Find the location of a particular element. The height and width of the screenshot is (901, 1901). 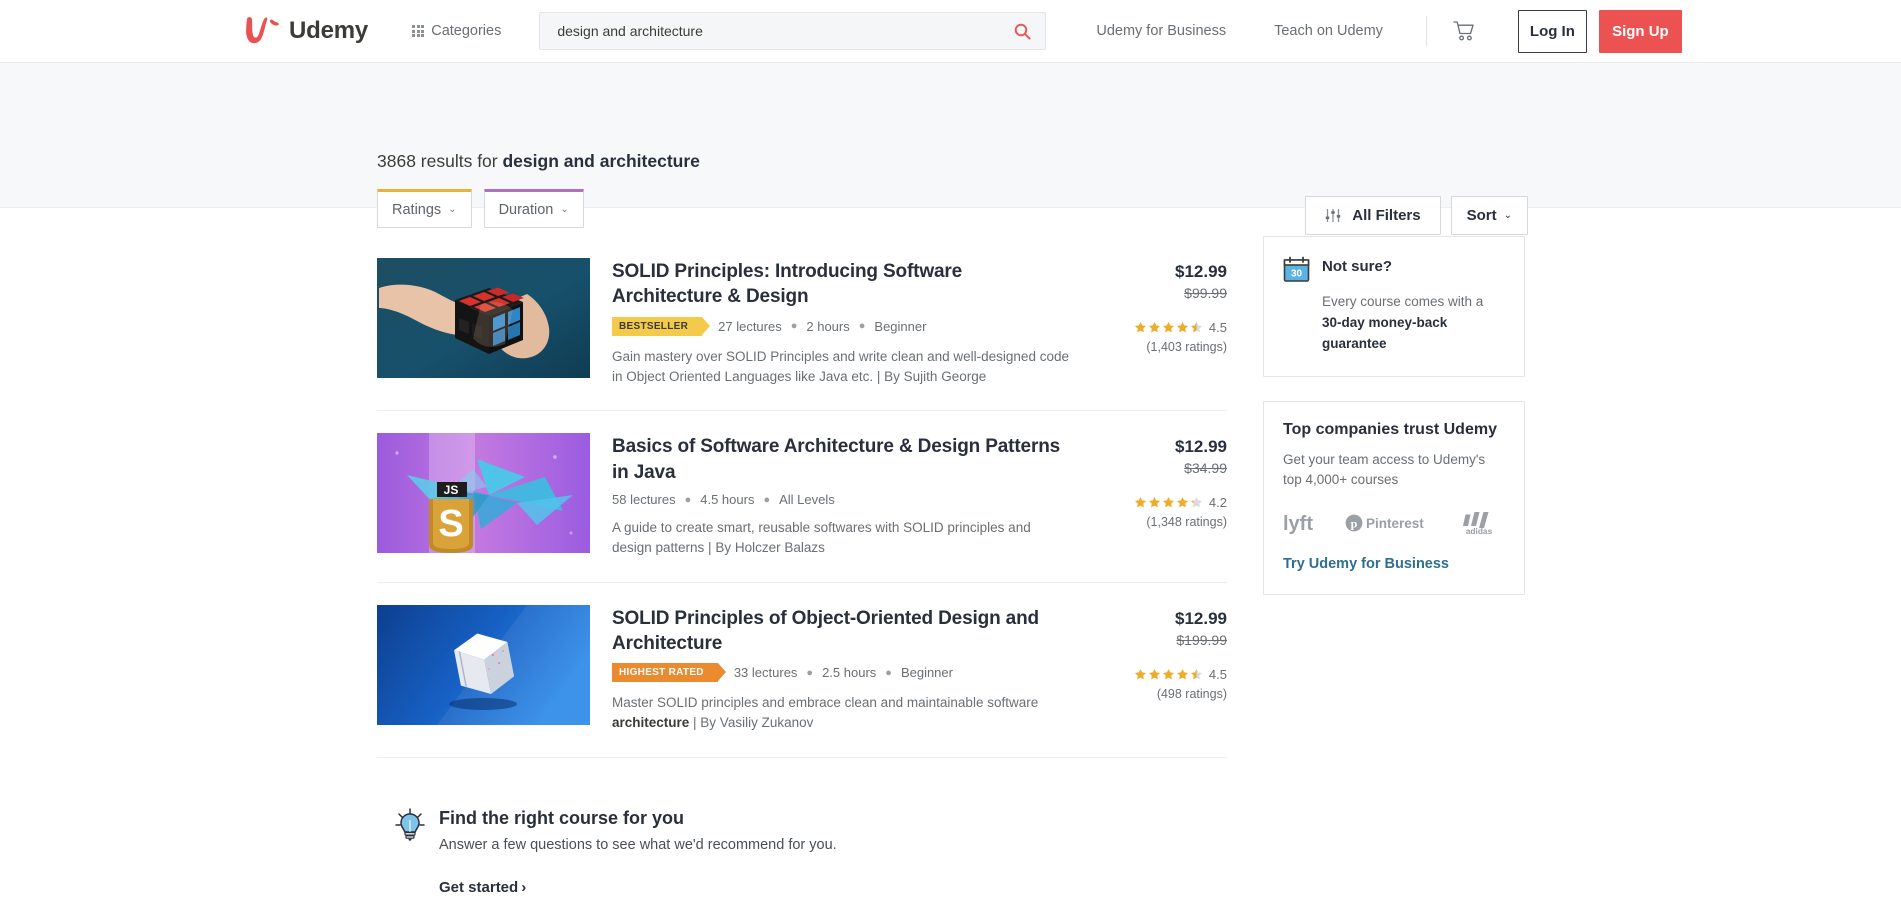

search-bar is located at coordinates (793, 31).